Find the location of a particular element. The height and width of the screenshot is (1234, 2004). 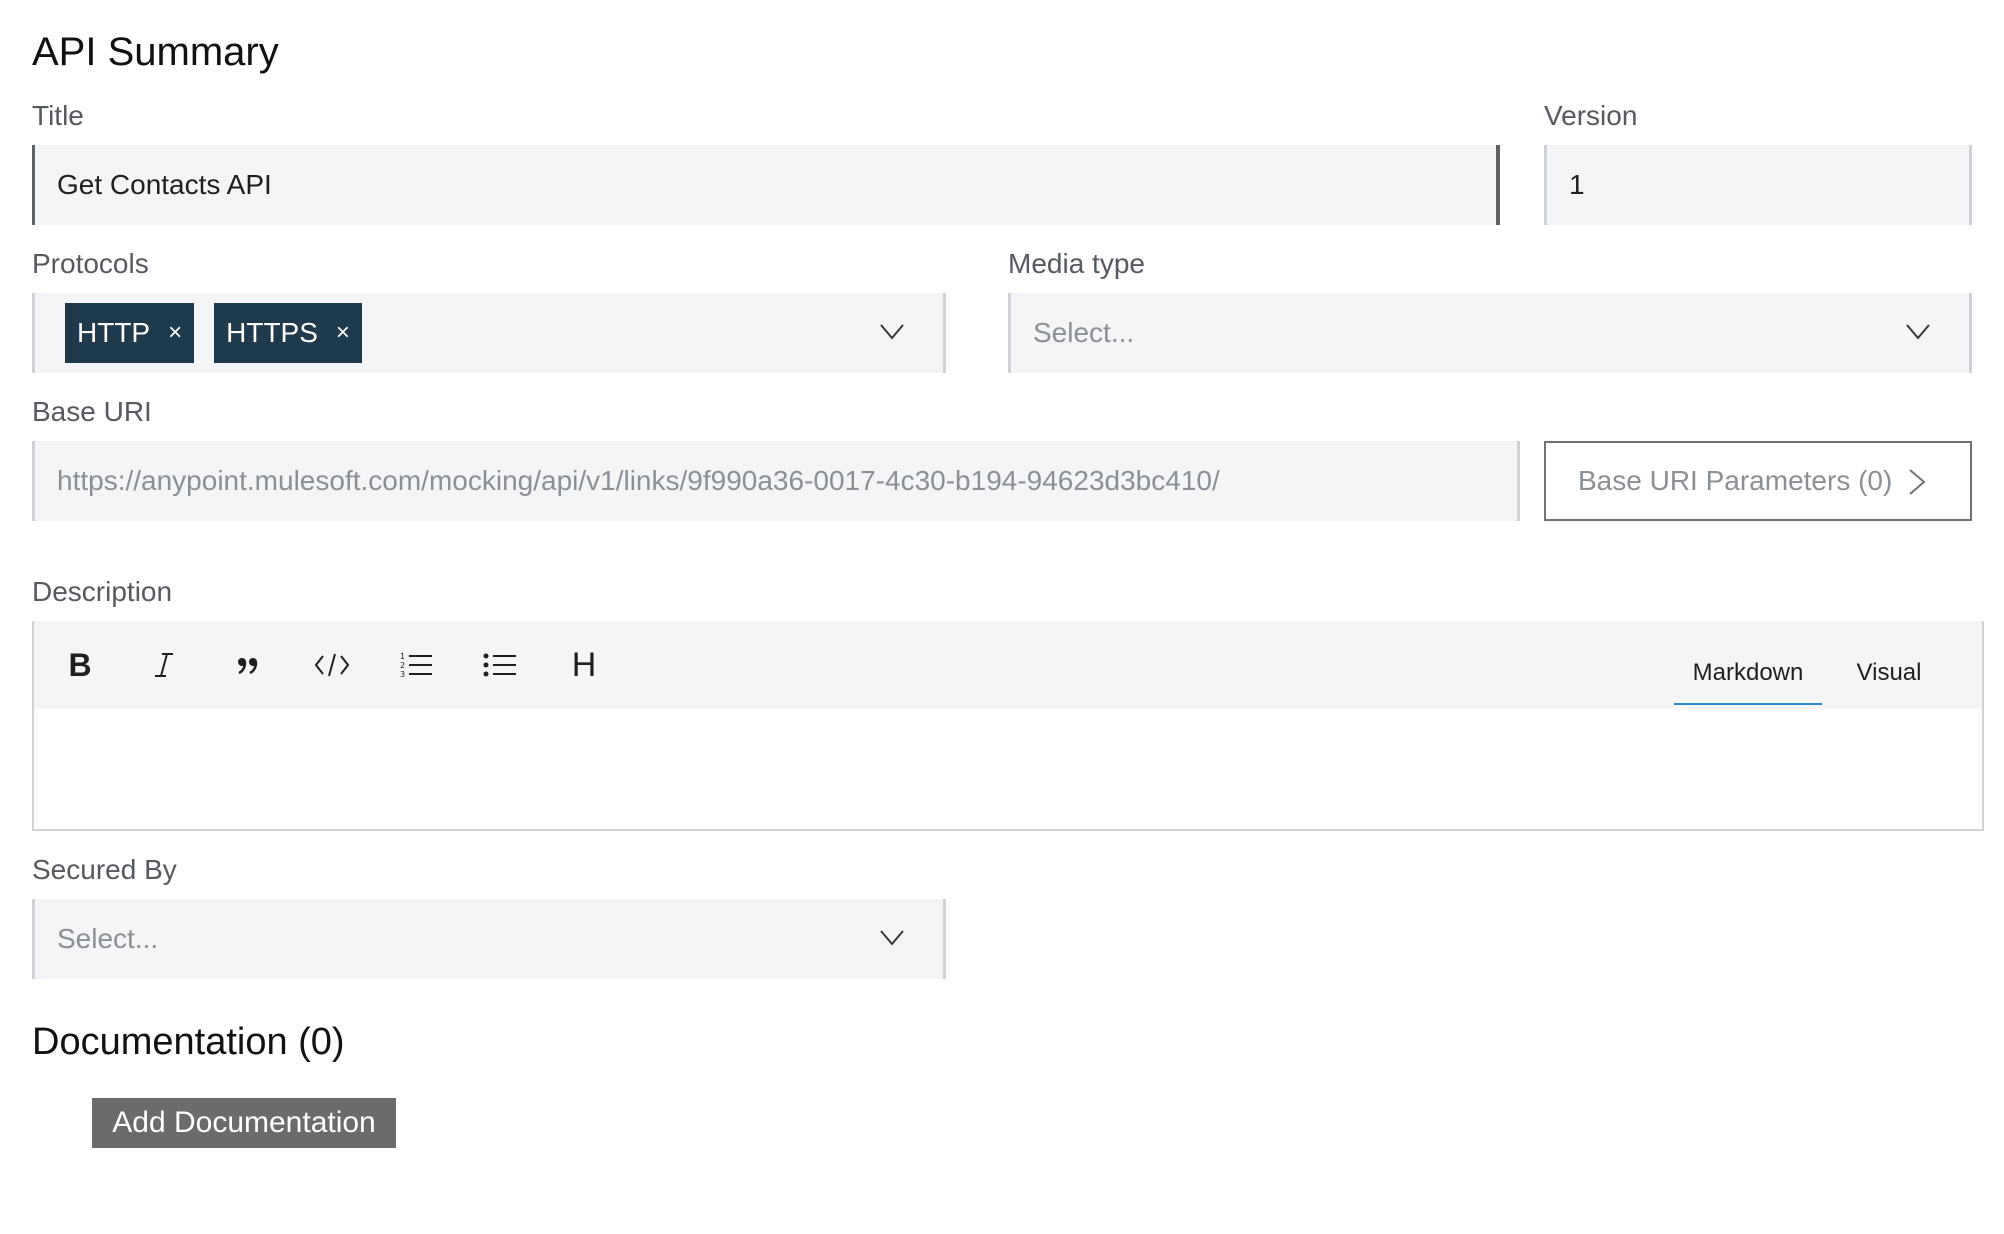

svg-text: 3 is located at coordinates (402, 674).